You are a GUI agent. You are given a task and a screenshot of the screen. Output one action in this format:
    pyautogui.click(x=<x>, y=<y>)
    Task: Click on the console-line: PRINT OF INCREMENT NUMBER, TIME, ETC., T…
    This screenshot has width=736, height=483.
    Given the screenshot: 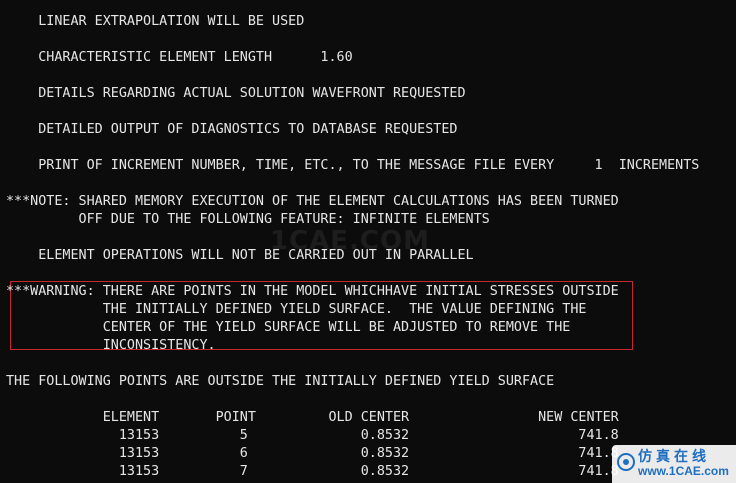 What is the action you would take?
    pyautogui.click(x=353, y=165)
    